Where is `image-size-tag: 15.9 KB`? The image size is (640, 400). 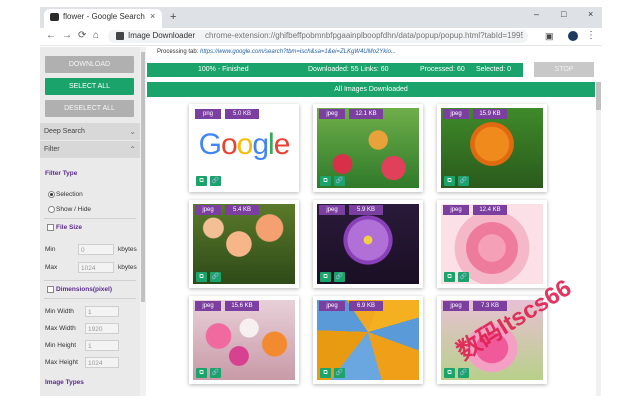 image-size-tag: 15.9 KB is located at coordinates (490, 114).